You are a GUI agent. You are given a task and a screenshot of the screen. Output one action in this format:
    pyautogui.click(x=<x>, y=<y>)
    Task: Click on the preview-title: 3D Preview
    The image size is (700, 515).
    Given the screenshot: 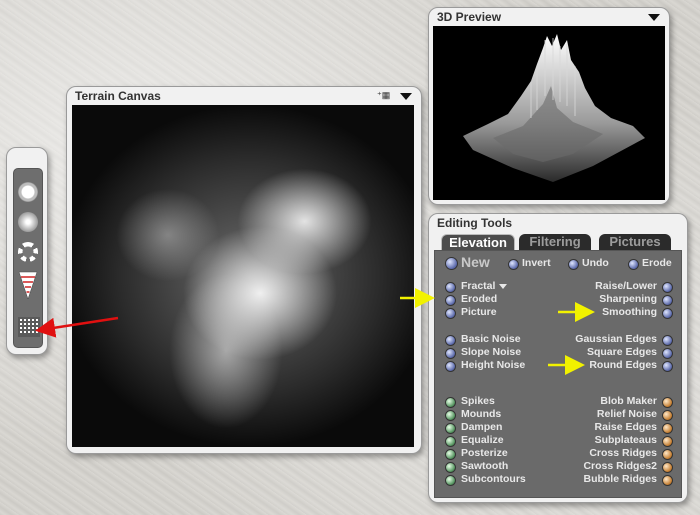 What is the action you would take?
    pyautogui.click(x=469, y=17)
    